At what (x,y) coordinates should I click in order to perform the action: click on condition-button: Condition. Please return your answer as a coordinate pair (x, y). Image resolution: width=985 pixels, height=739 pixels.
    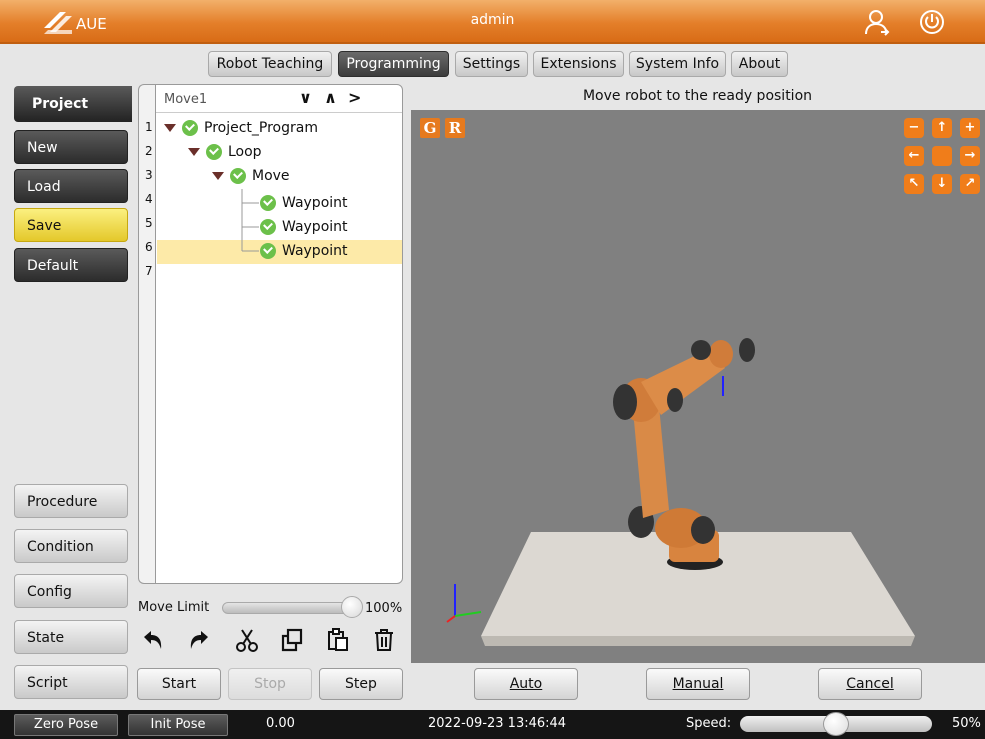
    Looking at the image, I should click on (71, 546).